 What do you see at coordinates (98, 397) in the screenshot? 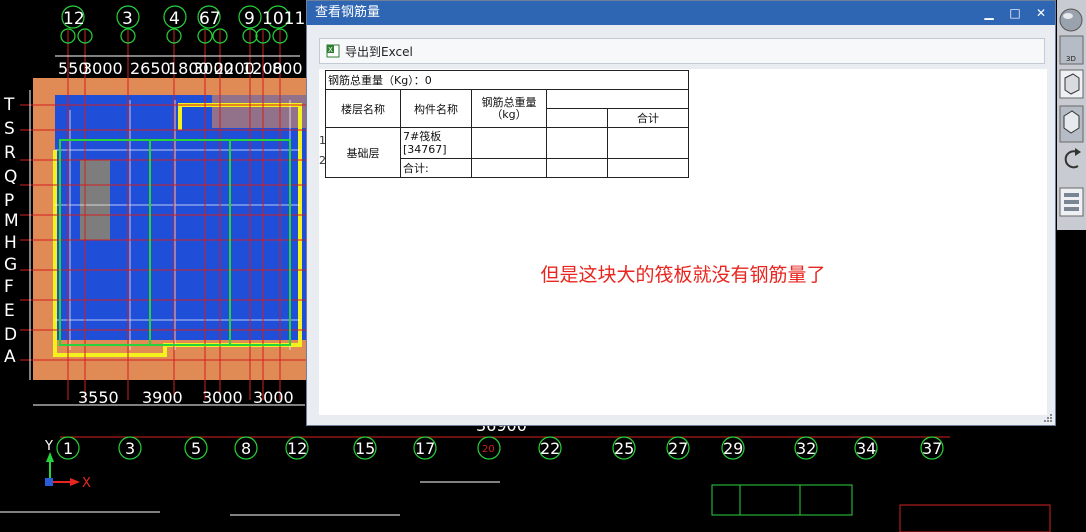
I see `dim-label: 3550` at bounding box center [98, 397].